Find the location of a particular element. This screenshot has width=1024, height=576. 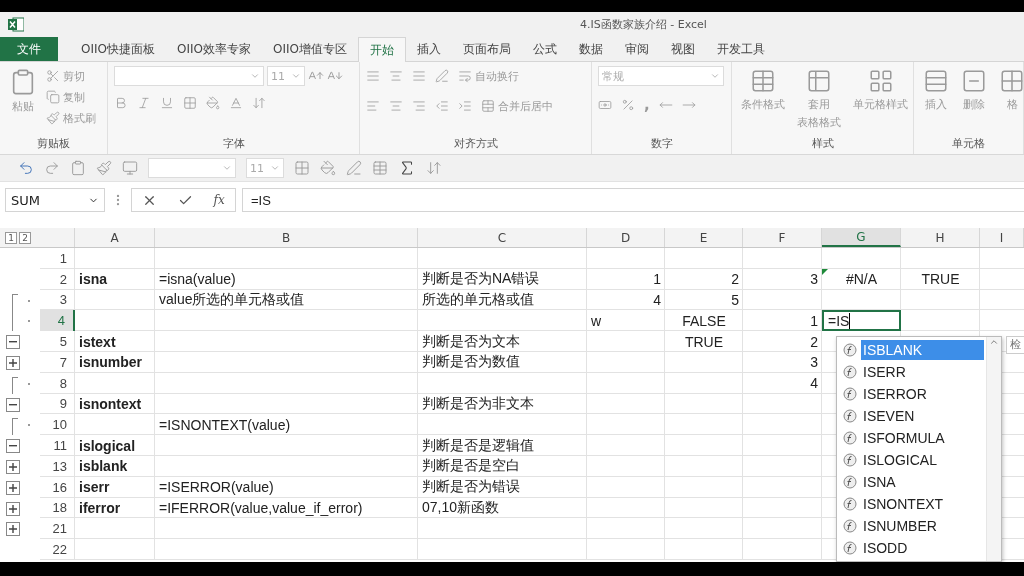

ribbon-tab: 插入 is located at coordinates (428, 49).